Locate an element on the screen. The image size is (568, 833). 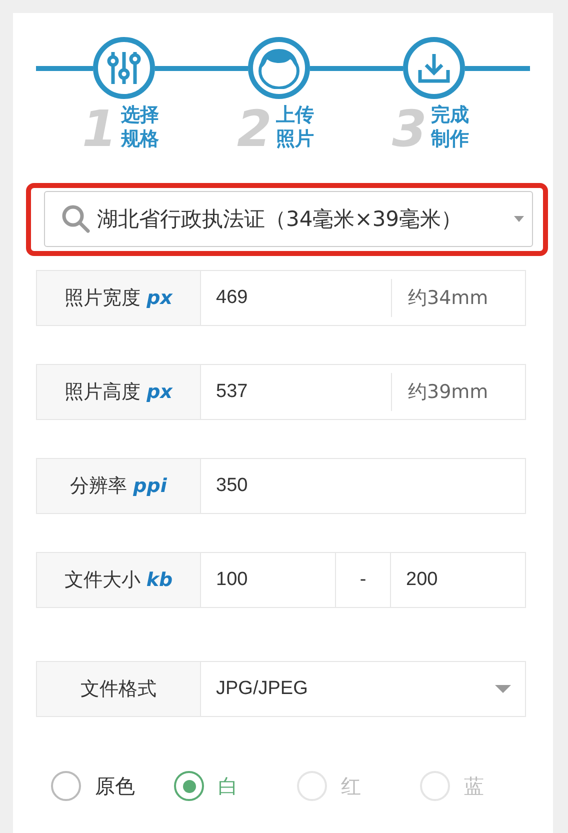
step-label: 选择 规格 is located at coordinates (139, 127).